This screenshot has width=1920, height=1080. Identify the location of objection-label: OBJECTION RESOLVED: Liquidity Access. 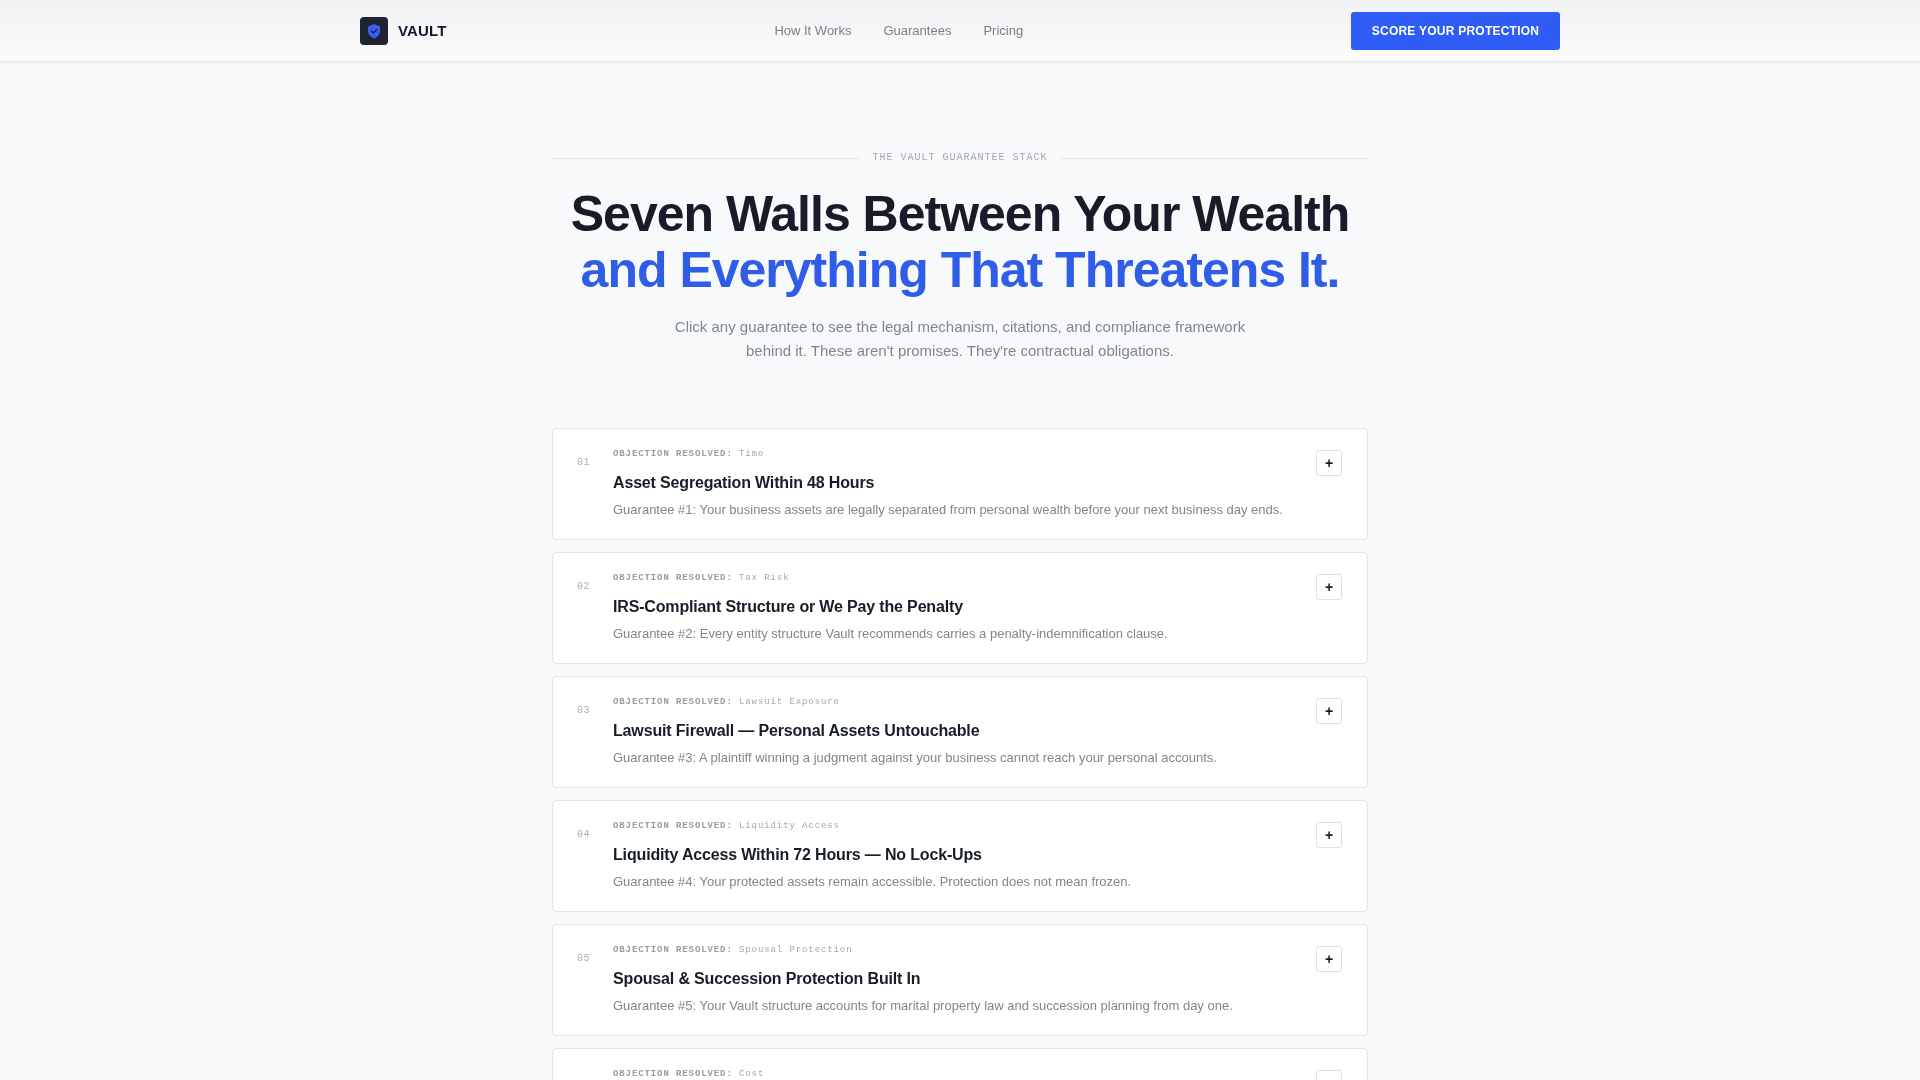
(726, 826).